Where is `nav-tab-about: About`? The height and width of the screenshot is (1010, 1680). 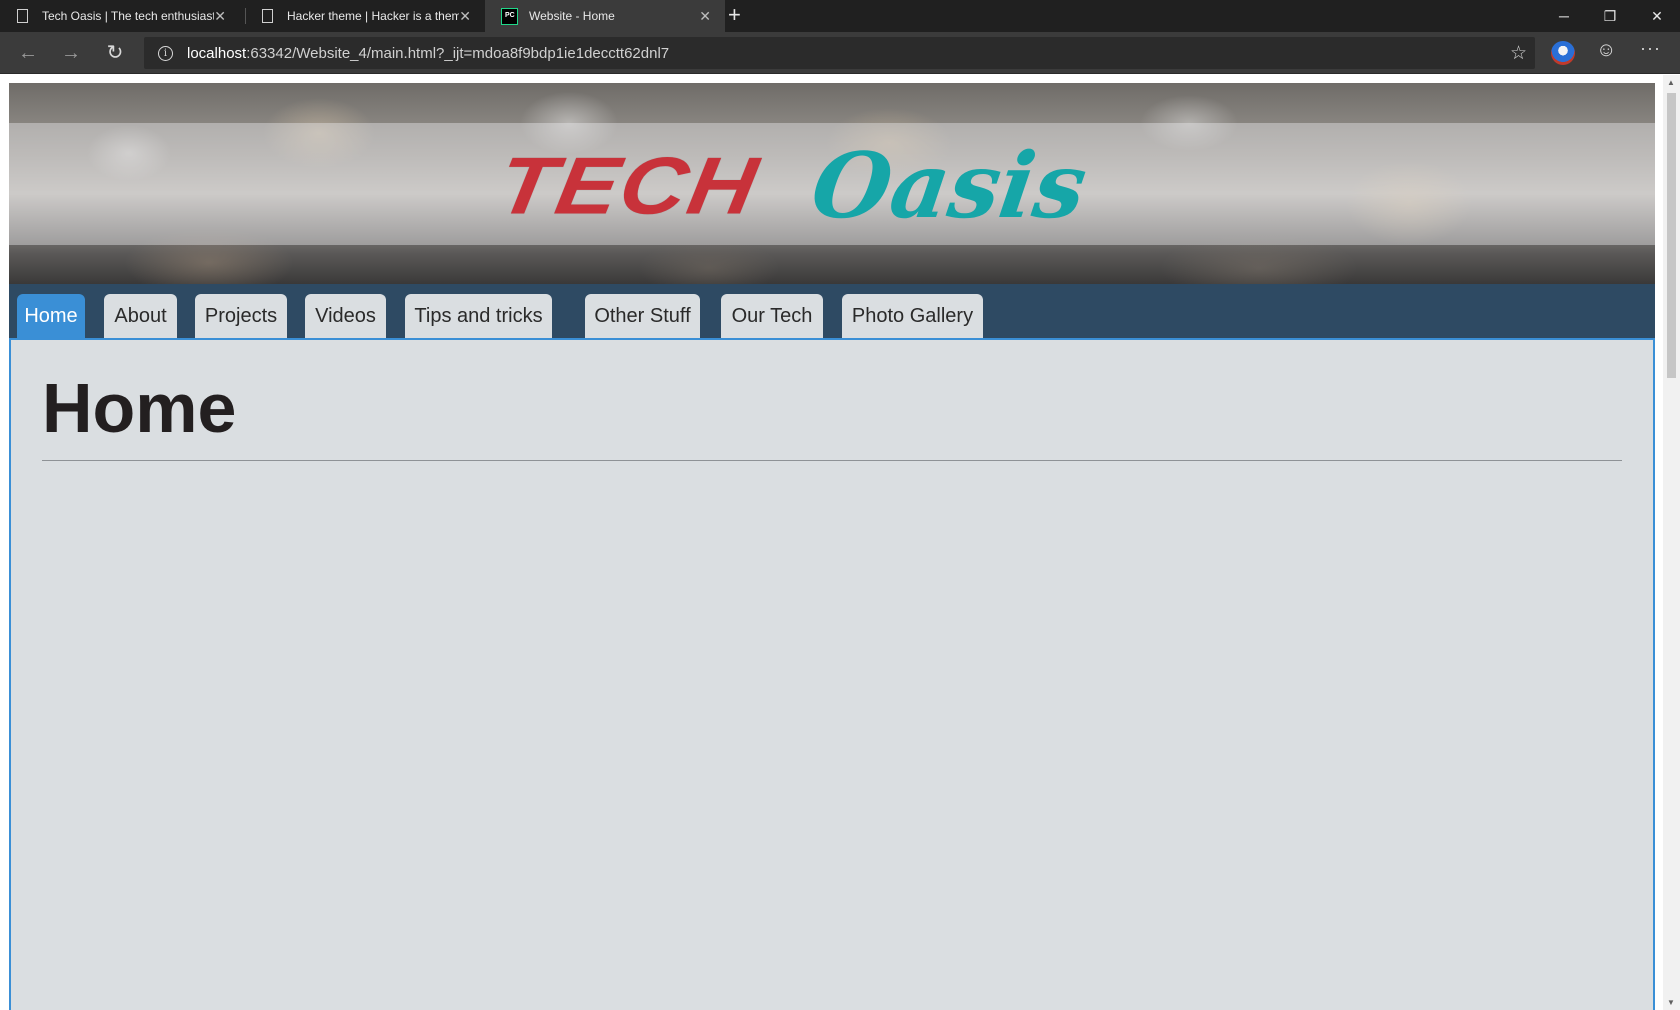
nav-tab-about: About is located at coordinates (140, 316).